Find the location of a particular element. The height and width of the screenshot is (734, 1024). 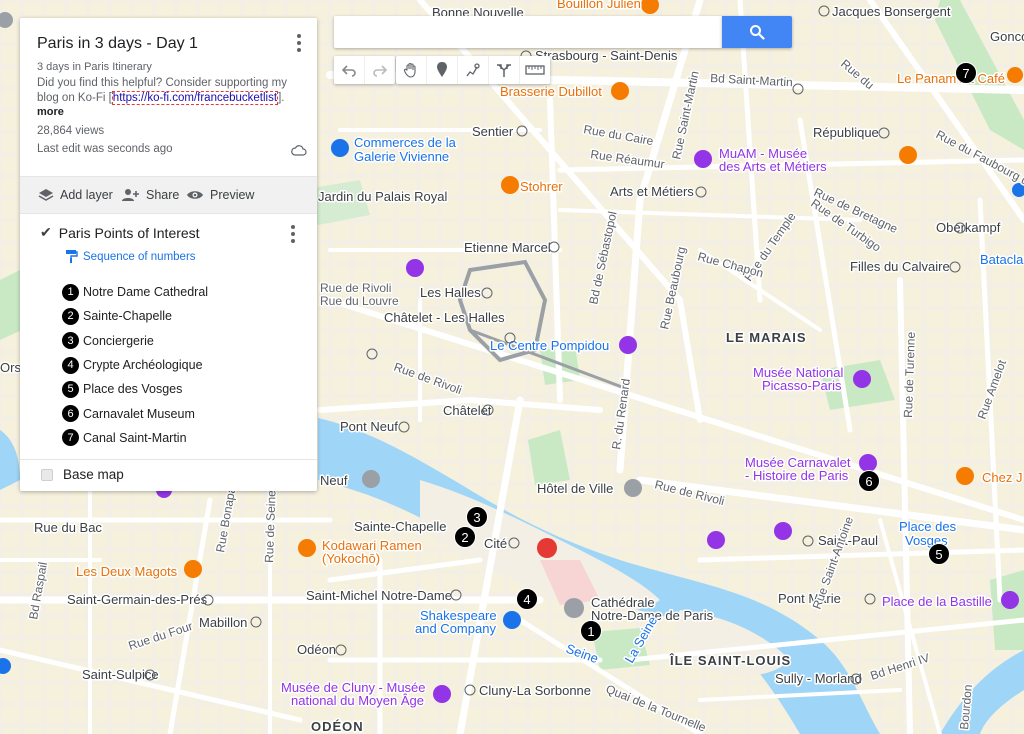

measure-button is located at coordinates (535, 70).